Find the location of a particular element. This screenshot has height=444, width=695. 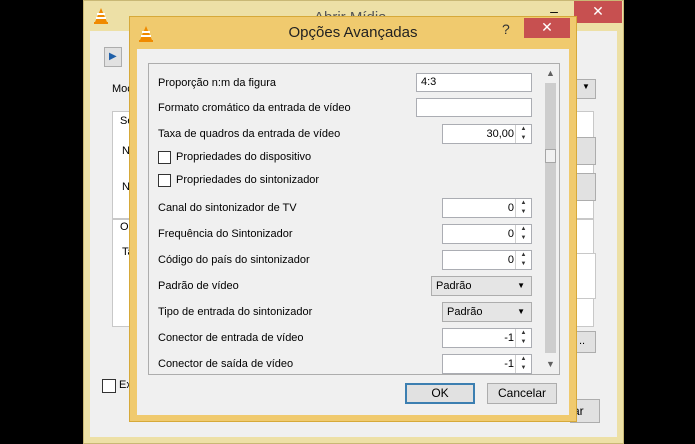

tuner-country-spinbox: 0 ▲ ▼ is located at coordinates (487, 260).